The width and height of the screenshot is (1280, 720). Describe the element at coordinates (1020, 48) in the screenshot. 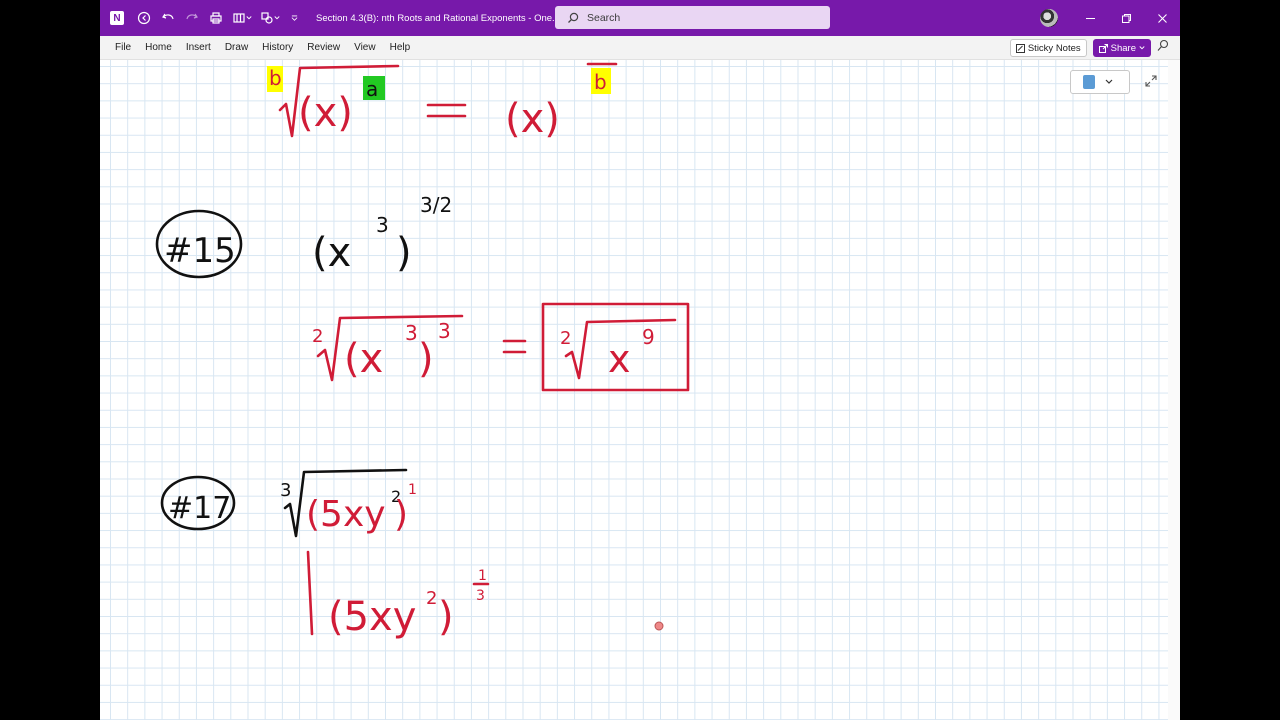

I see `sticky-notes-icon` at that location.